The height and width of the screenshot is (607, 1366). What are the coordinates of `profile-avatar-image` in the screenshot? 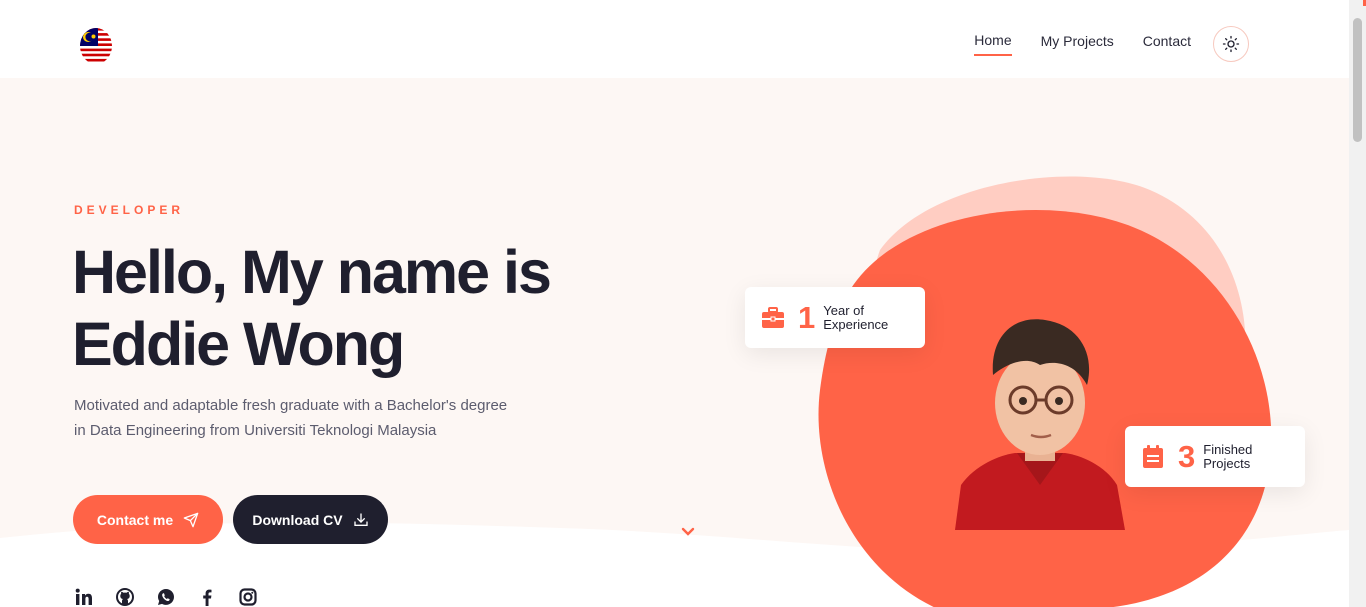 It's located at (1040, 422).